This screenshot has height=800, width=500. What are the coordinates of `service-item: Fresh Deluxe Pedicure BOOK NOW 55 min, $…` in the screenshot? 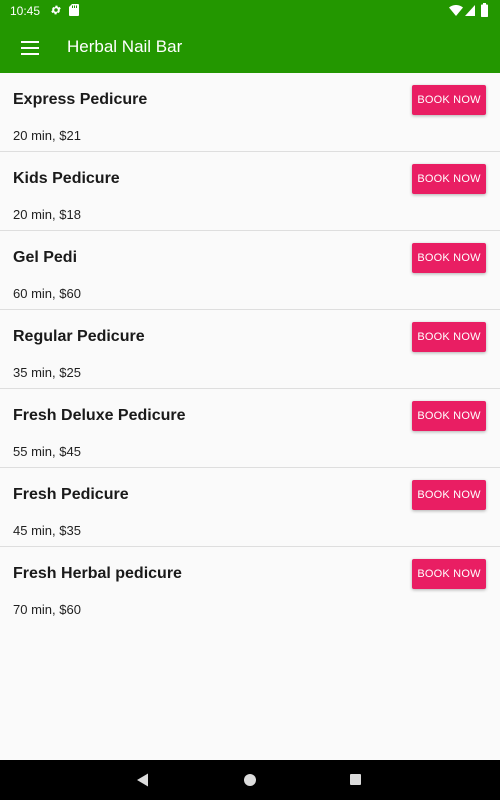 It's located at (250, 428).